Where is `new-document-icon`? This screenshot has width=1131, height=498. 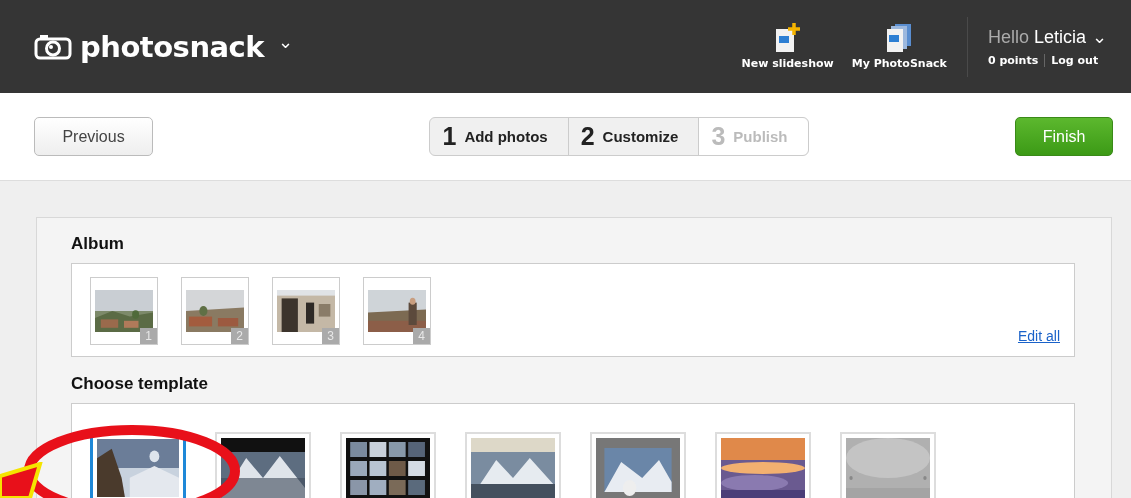 new-document-icon is located at coordinates (787, 38).